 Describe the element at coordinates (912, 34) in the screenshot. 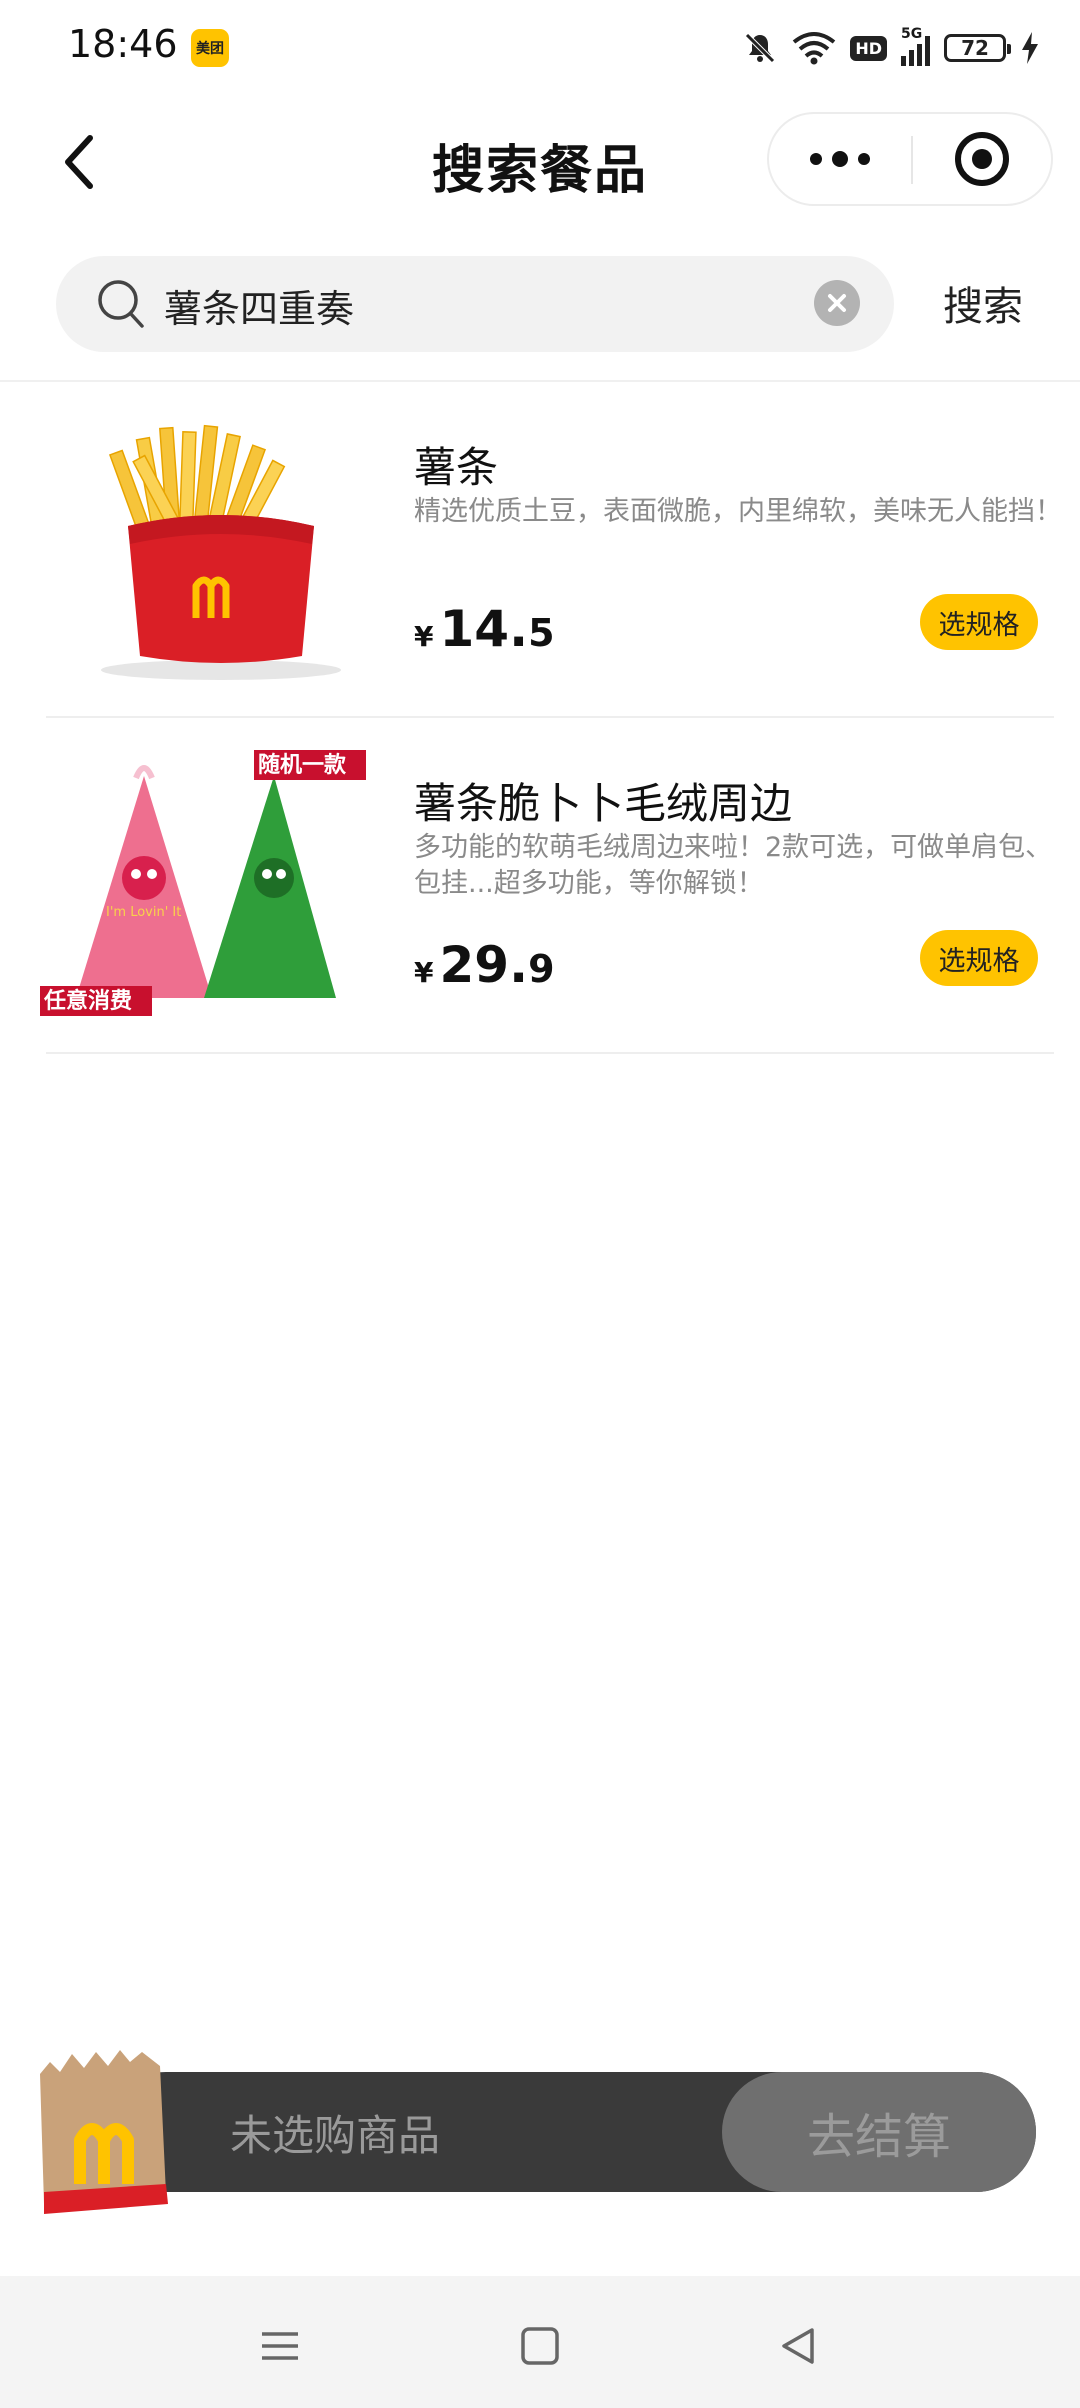

I see `network-type-label: 5G` at that location.